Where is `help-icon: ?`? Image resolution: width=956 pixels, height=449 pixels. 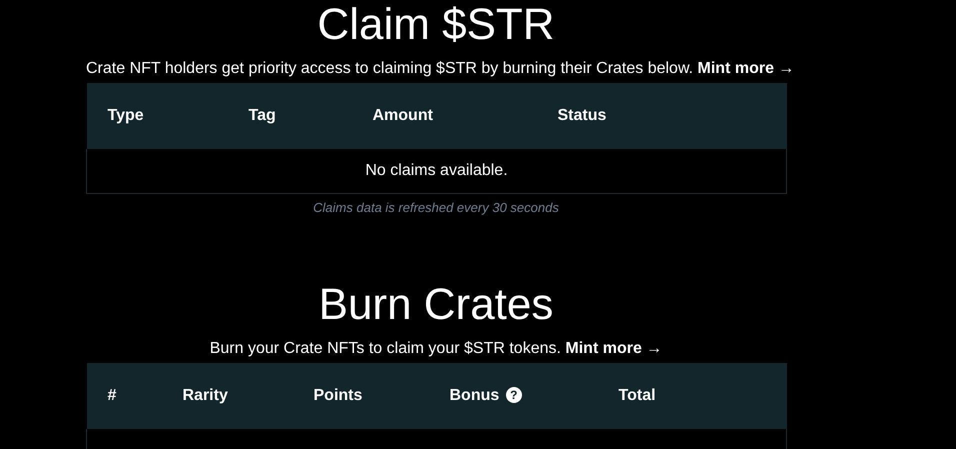
help-icon: ? is located at coordinates (514, 395).